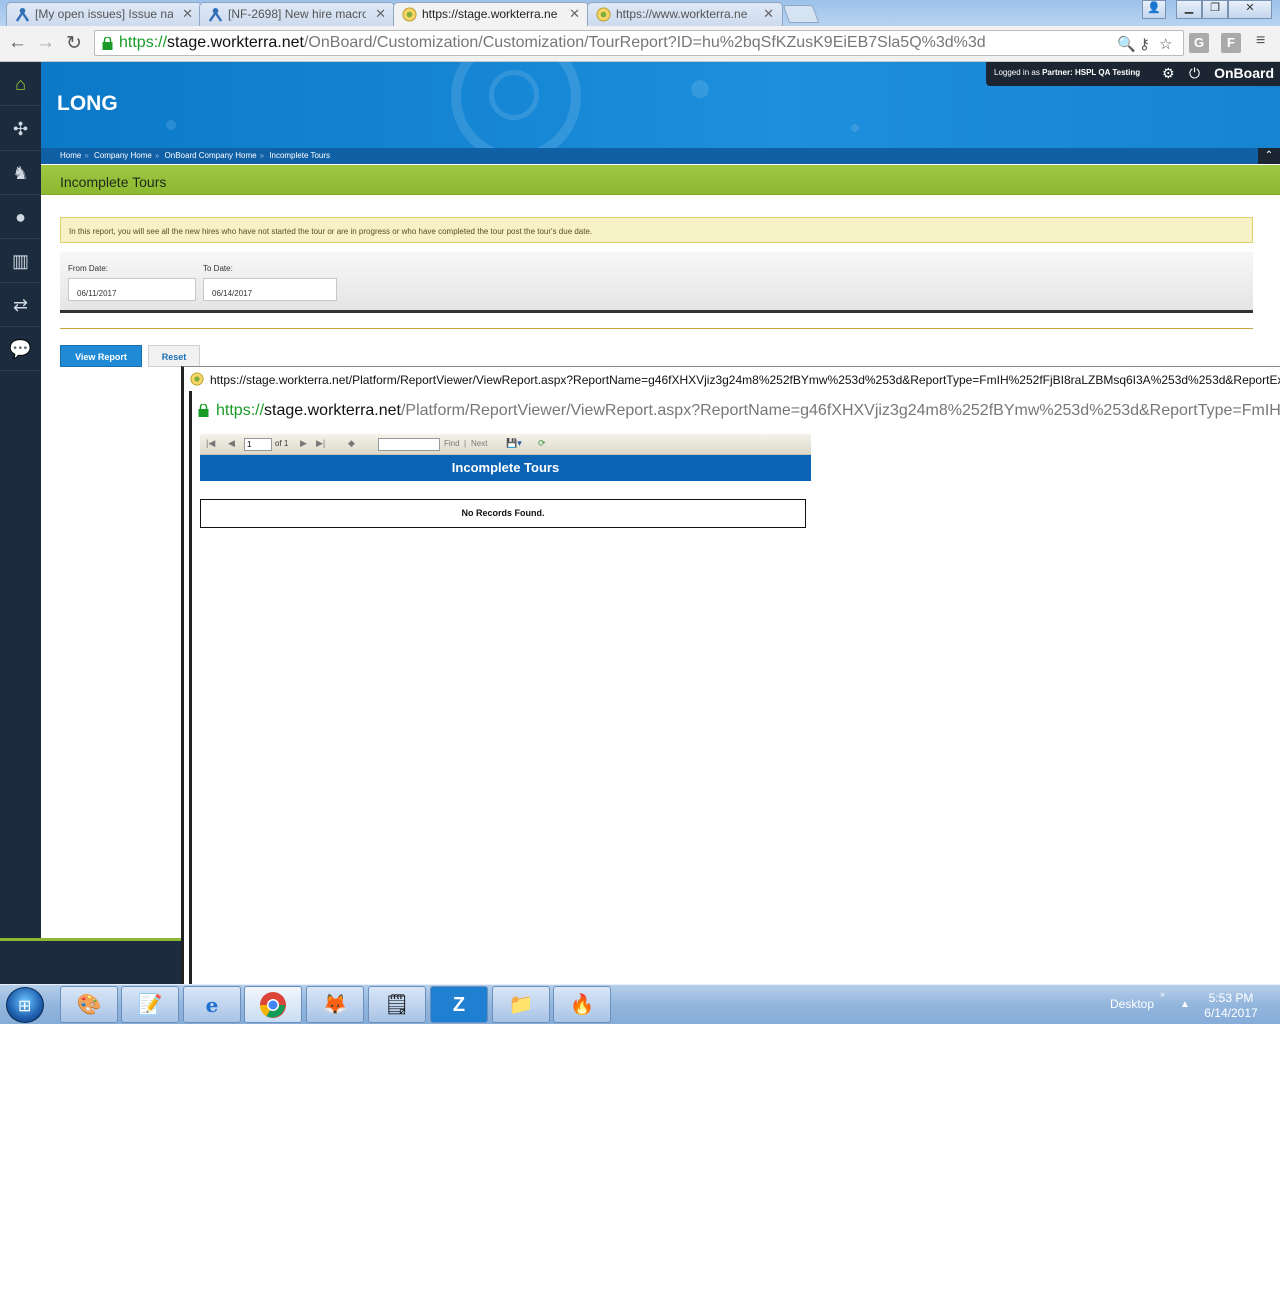  What do you see at coordinates (1244, 73) in the screenshot?
I see `brand-logo: OnBoard` at bounding box center [1244, 73].